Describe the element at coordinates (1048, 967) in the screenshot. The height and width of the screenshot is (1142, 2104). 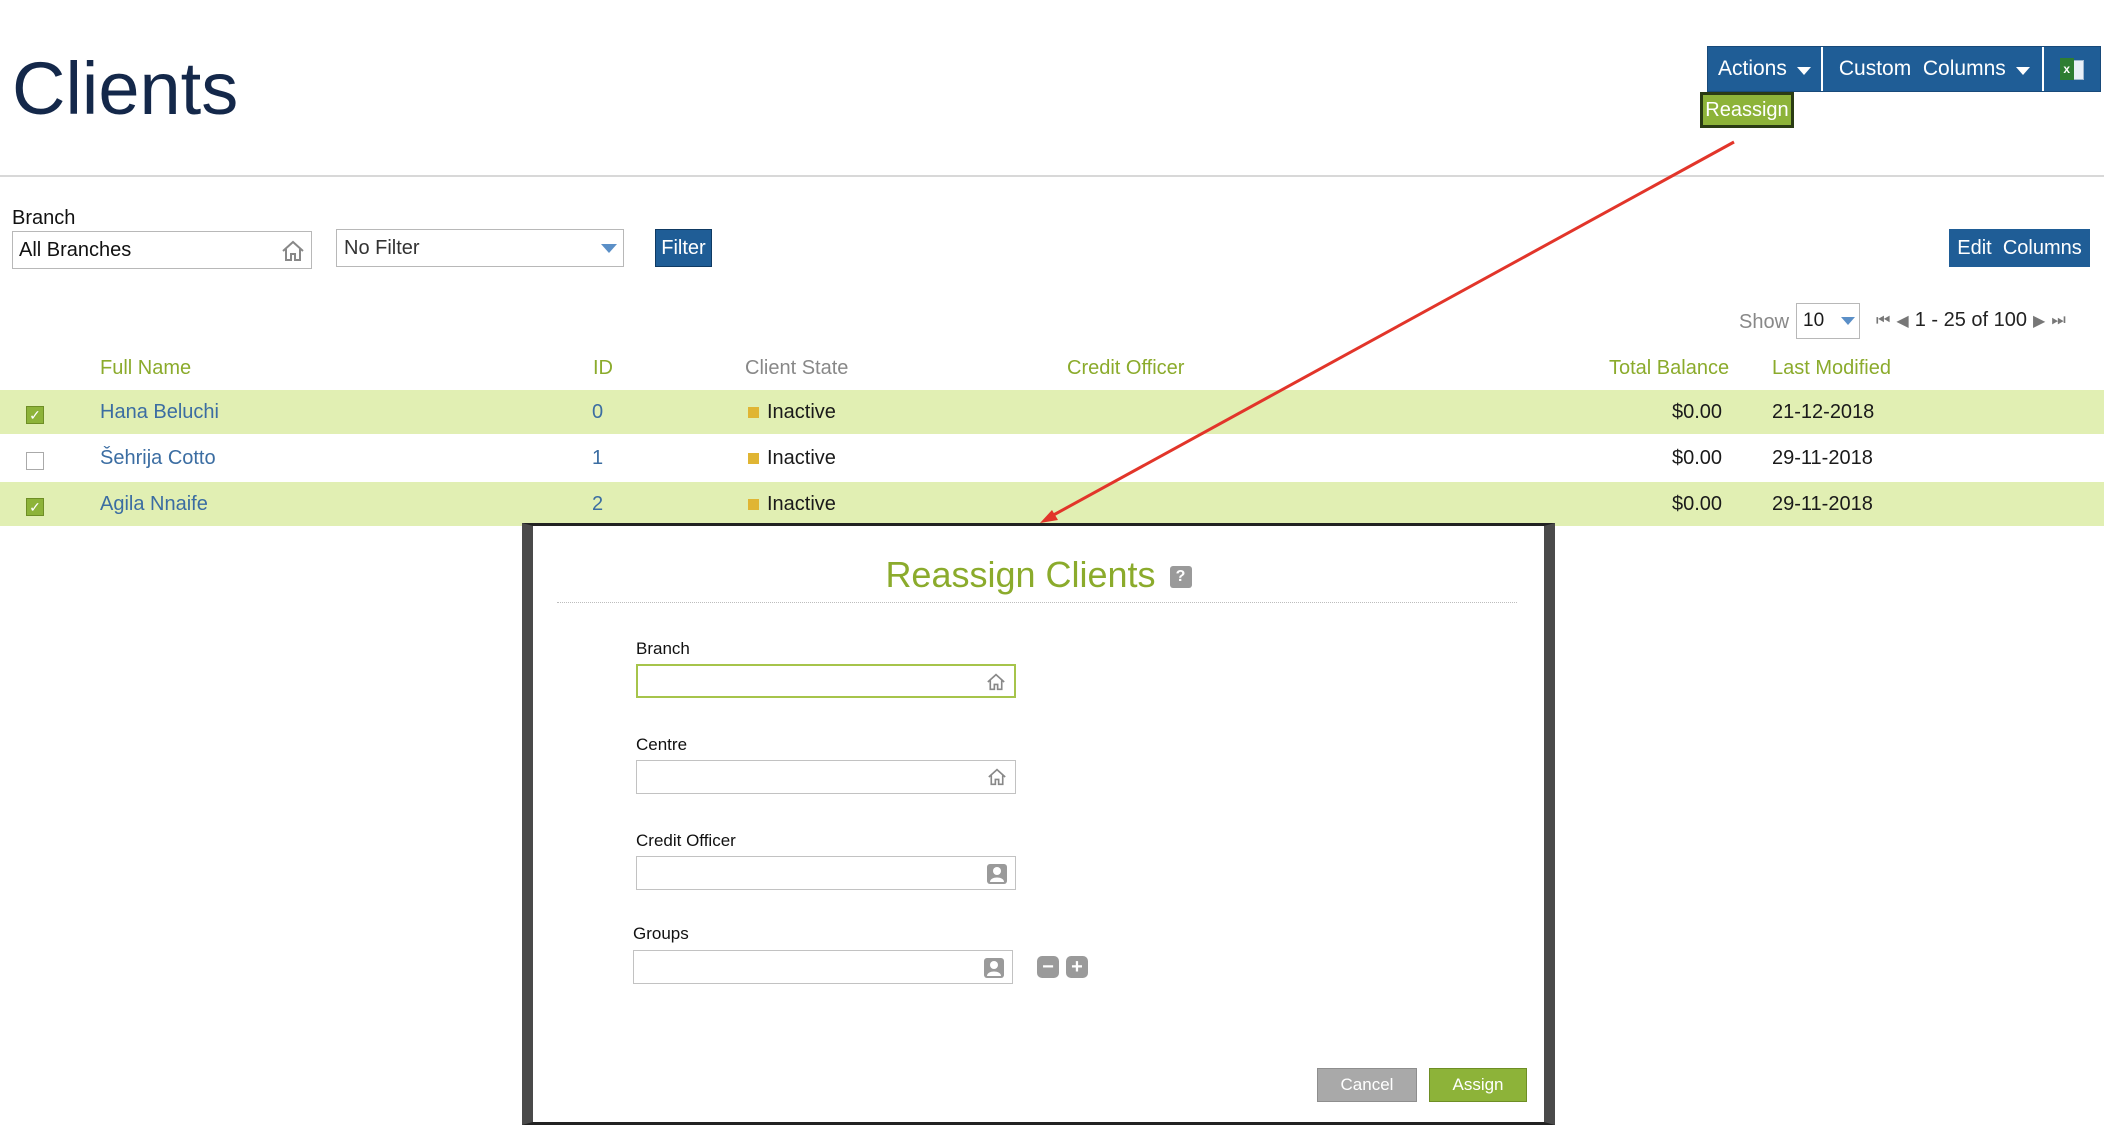
I see `remove-group-icon: −` at that location.